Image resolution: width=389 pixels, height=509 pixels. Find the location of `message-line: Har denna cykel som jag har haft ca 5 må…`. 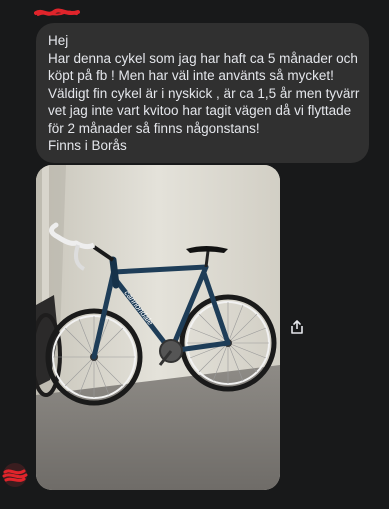

message-line: Har denna cykel som jag har haft ca 5 må… is located at coordinates (203, 58).